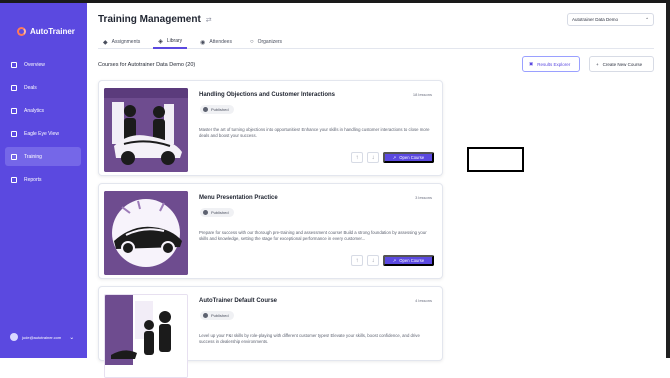  I want to click on results-explorer-button: ▣ Results Explorer, so click(551, 64).